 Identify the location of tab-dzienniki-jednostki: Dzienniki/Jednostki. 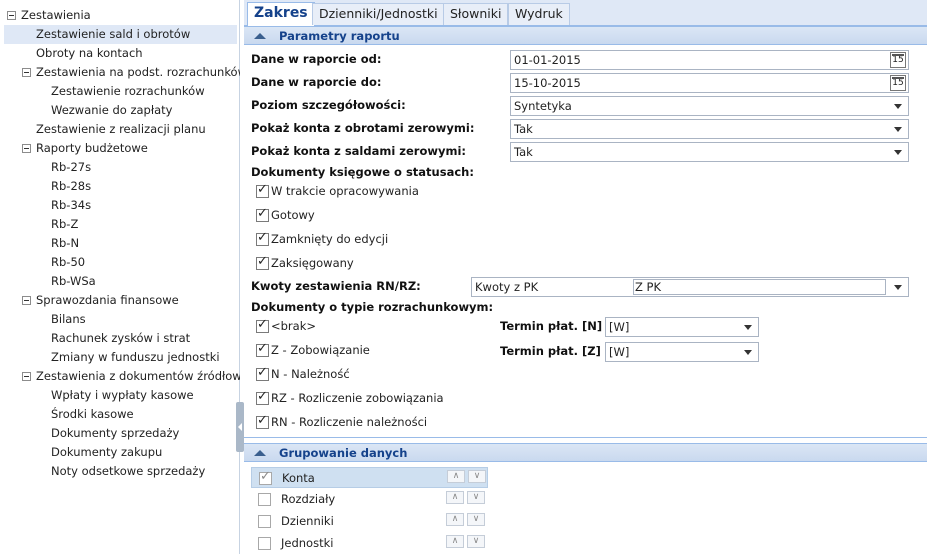
(378, 14).